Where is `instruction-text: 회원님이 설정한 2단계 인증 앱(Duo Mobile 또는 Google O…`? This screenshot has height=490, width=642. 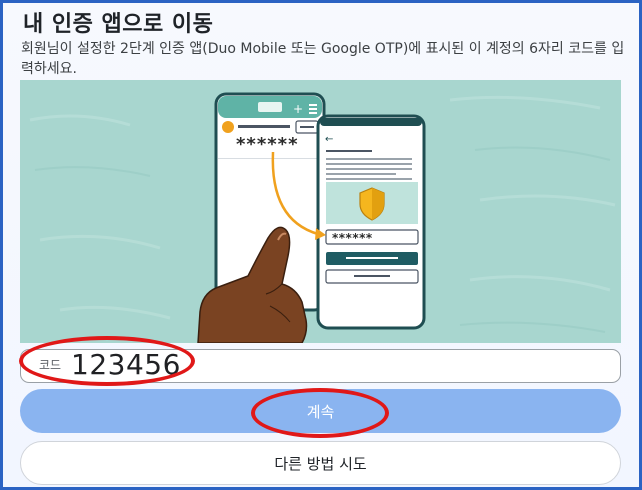 instruction-text: 회원님이 설정한 2단계 인증 앱(Duo Mobile 또는 Google O… is located at coordinates (323, 59).